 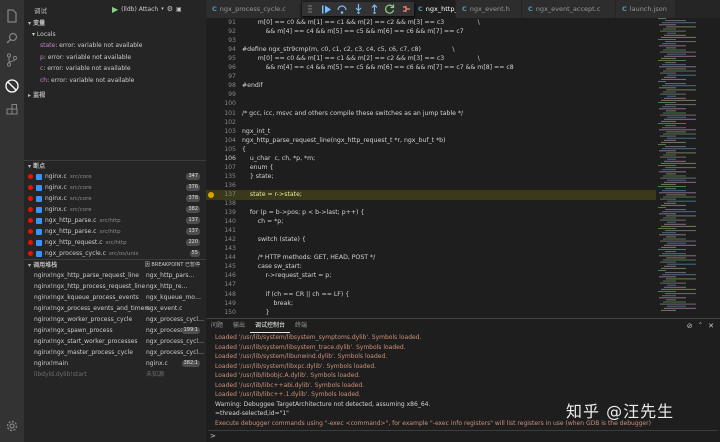 I want to click on stack-frame: libdyld.dylib!start 未知源, so click(x=115, y=374).